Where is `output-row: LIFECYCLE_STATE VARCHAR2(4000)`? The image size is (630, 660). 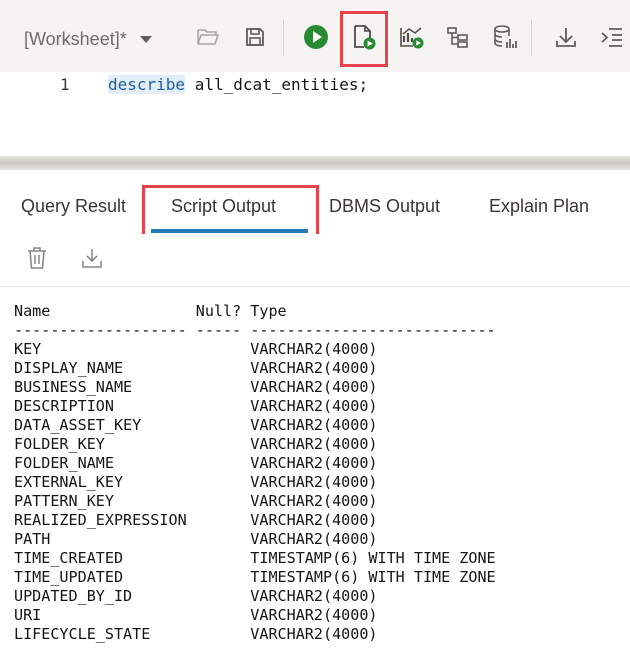
output-row: LIFECYCLE_STATE VARCHAR2(4000) is located at coordinates (196, 634).